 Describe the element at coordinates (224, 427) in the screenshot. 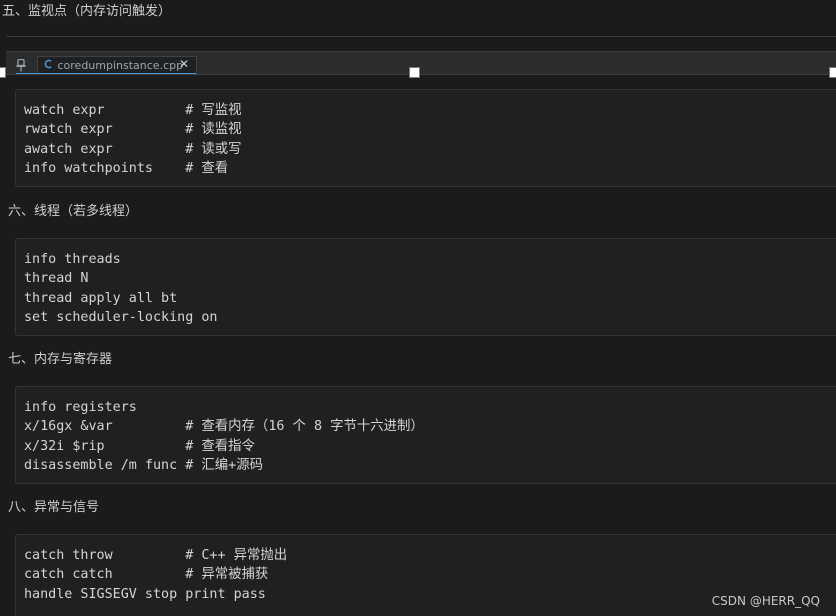

I see `code-line: x/16gx &var # 查看内存（16 个 8 字节十六进制）` at that location.